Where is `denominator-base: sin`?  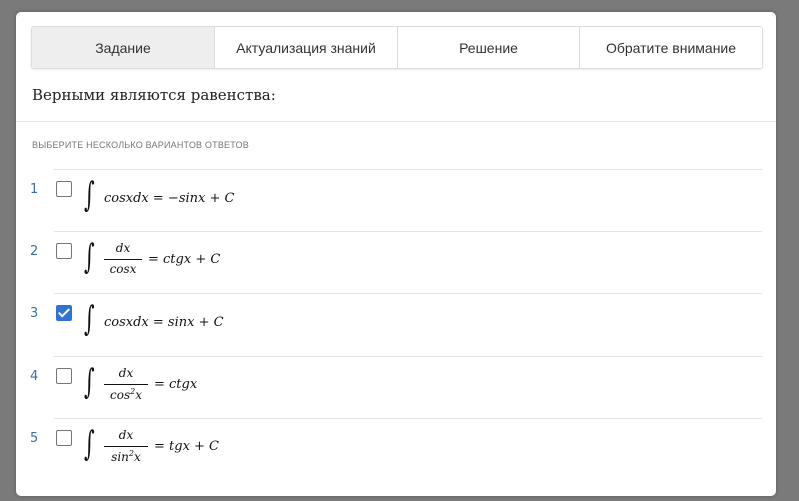
denominator-base: sin is located at coordinates (120, 457).